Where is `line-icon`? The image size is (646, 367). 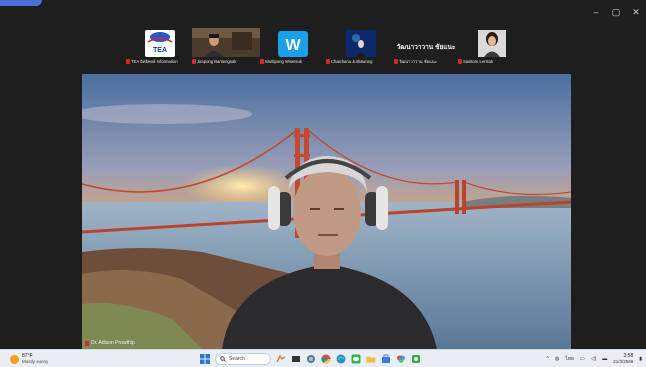 line-icon is located at coordinates (356, 359).